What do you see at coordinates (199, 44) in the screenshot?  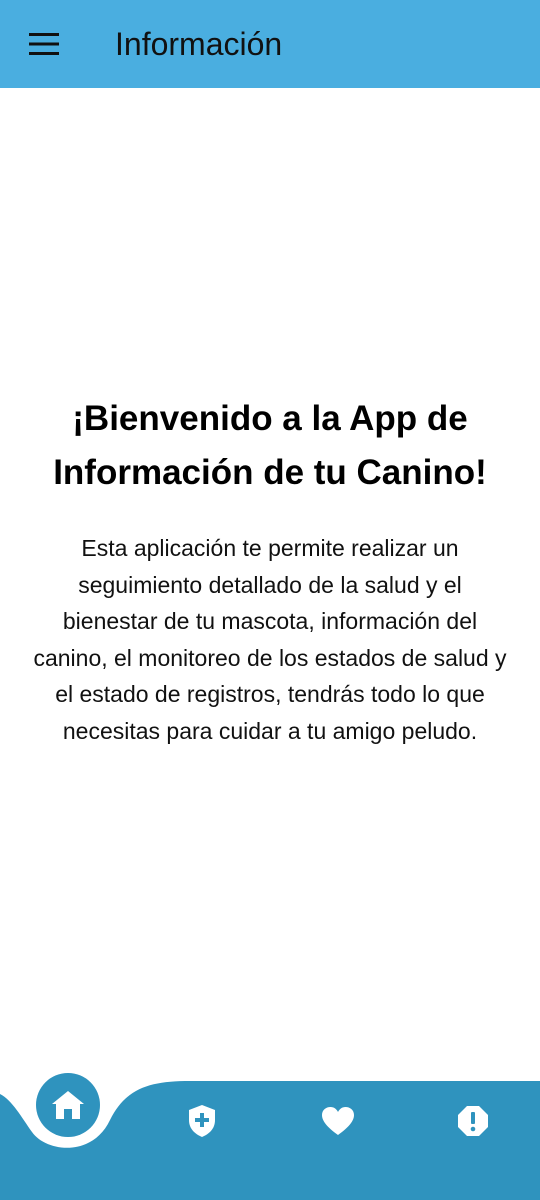 I see `page-title: Información` at bounding box center [199, 44].